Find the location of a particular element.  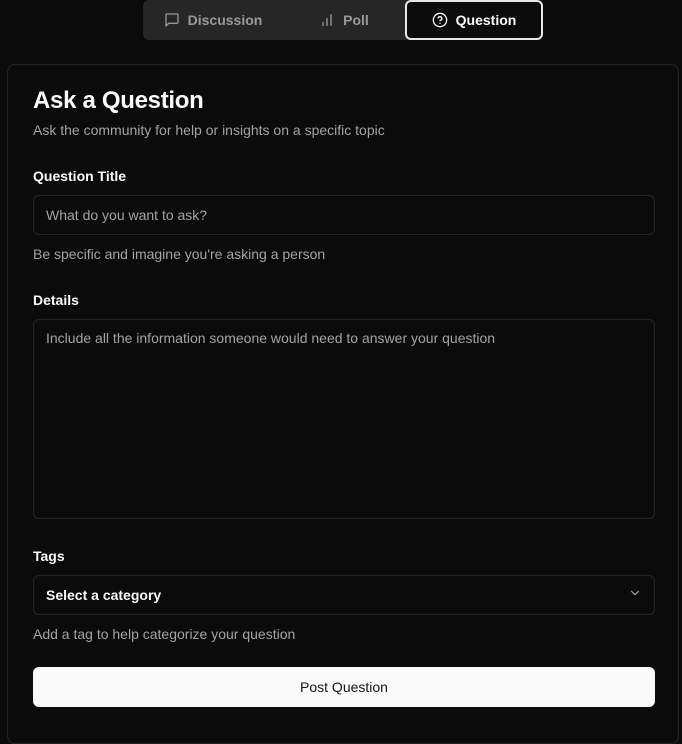

bar-chart-icon is located at coordinates (327, 20).